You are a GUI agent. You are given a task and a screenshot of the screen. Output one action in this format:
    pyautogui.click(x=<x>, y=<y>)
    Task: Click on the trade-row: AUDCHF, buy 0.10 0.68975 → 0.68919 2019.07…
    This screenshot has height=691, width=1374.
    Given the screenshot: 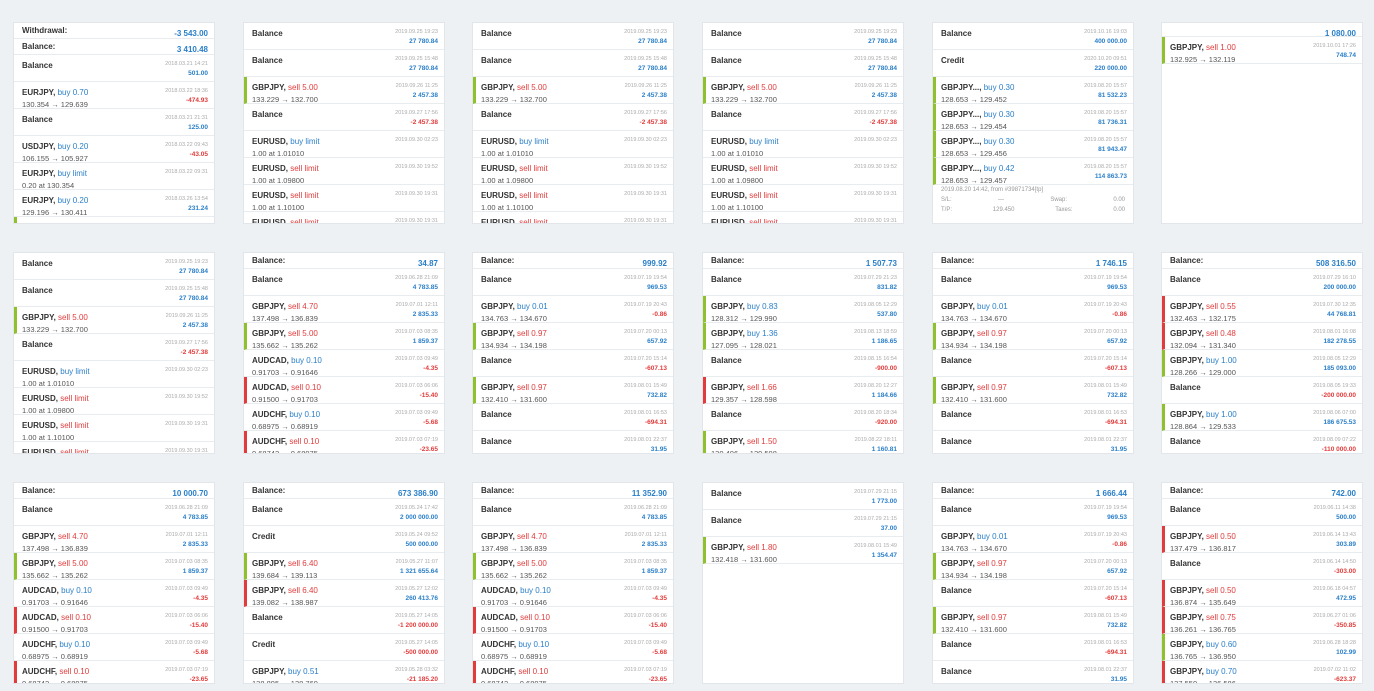 What is the action you would take?
    pyautogui.click(x=114, y=647)
    